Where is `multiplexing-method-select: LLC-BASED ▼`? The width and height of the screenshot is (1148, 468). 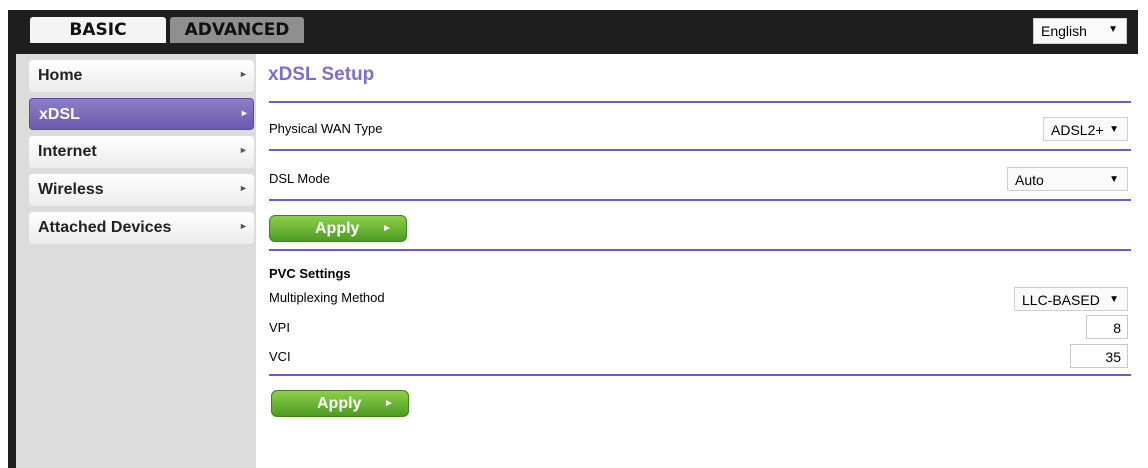
multiplexing-method-select: LLC-BASED ▼ is located at coordinates (1071, 299).